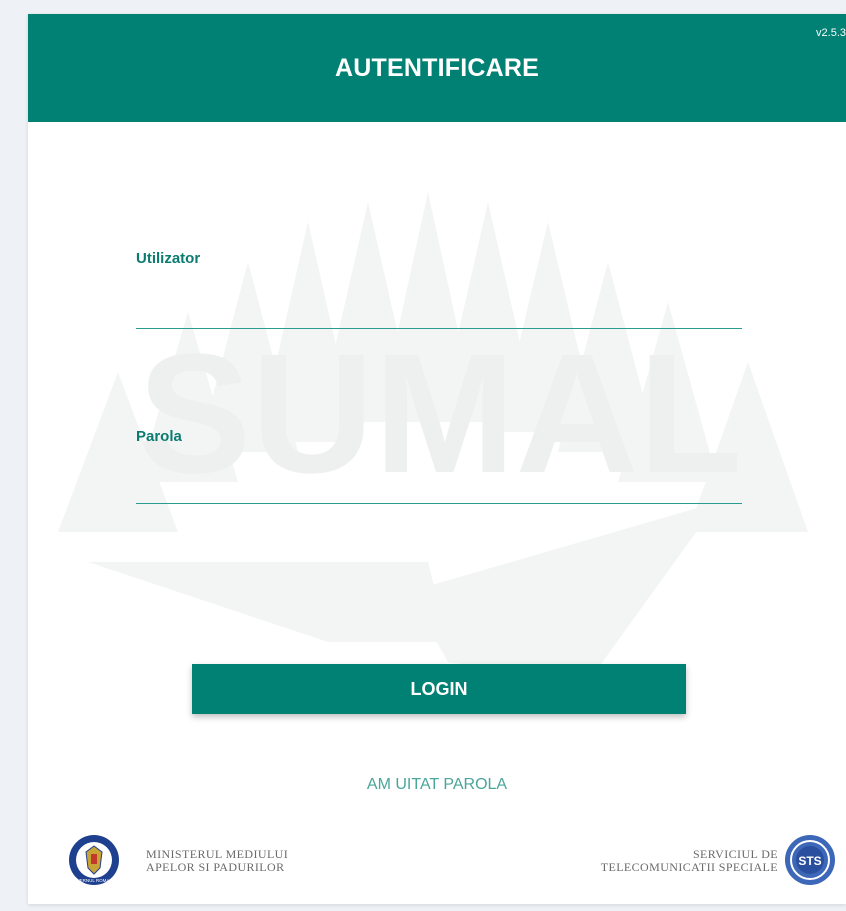 The image size is (846, 911). Describe the element at coordinates (215, 867) in the screenshot. I see `ministry-line-2: APELOR SI PADURILOR` at that location.